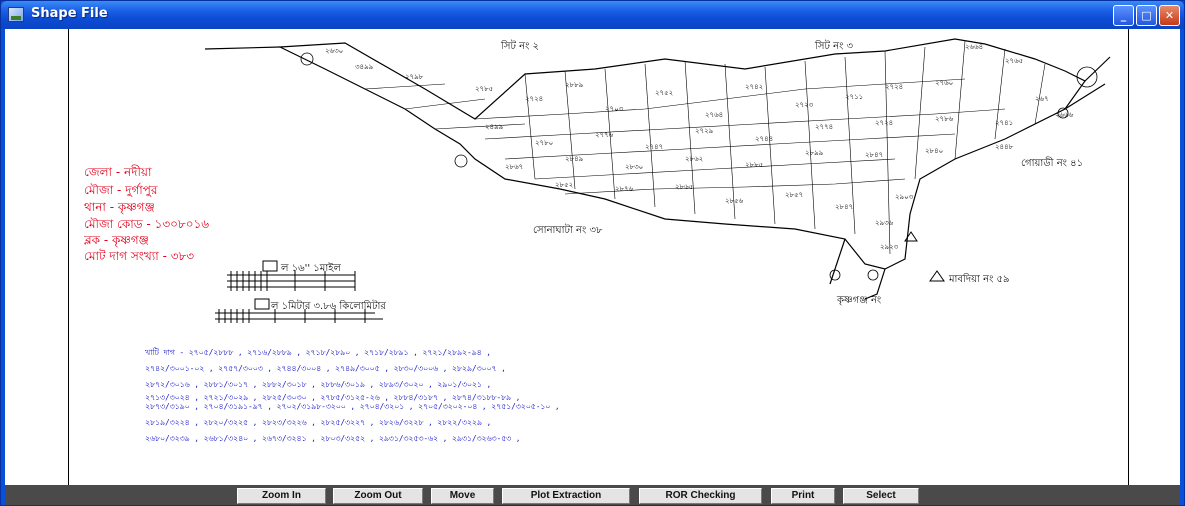 This screenshot has width=1185, height=506. What do you see at coordinates (804, 105) in the screenshot?
I see `svg-text: ২৭২৩` at bounding box center [804, 105].